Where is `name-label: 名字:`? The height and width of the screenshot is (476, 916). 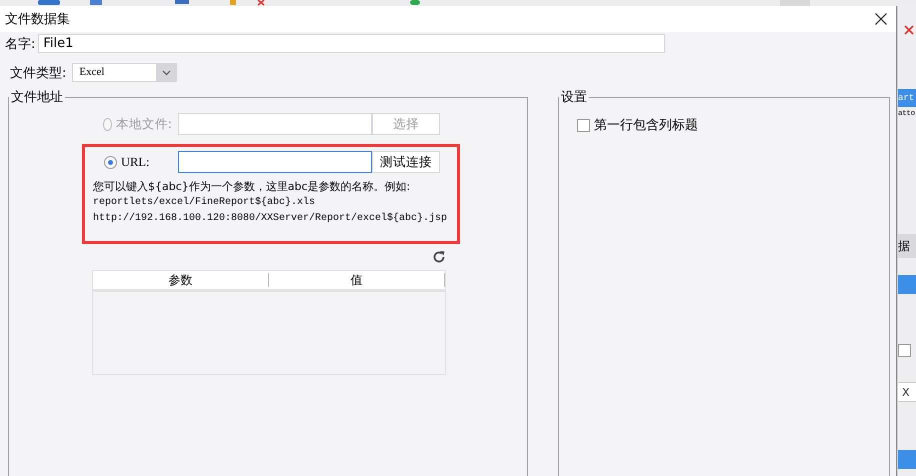 name-label: 名字: is located at coordinates (20, 44).